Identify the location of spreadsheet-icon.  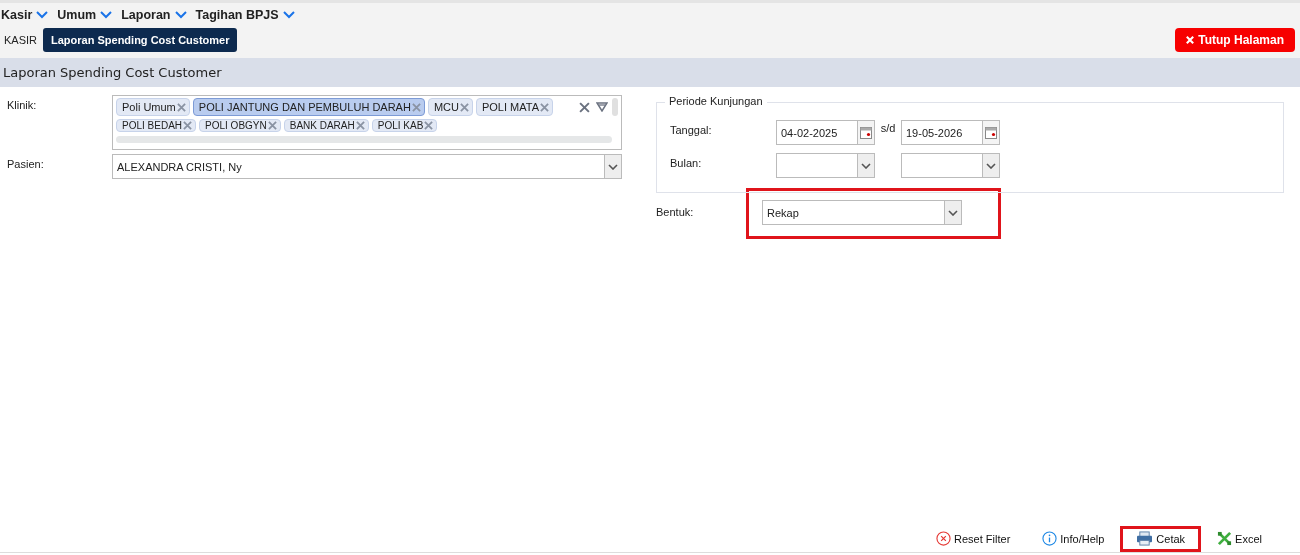
(1225, 538).